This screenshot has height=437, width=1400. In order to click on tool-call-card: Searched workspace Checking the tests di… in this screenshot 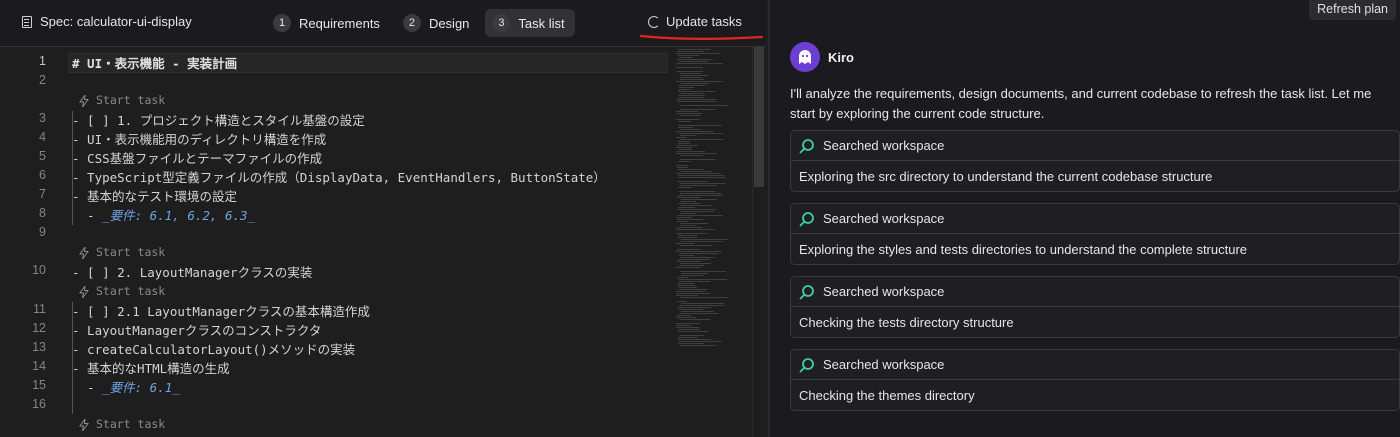, I will do `click(1095, 307)`.